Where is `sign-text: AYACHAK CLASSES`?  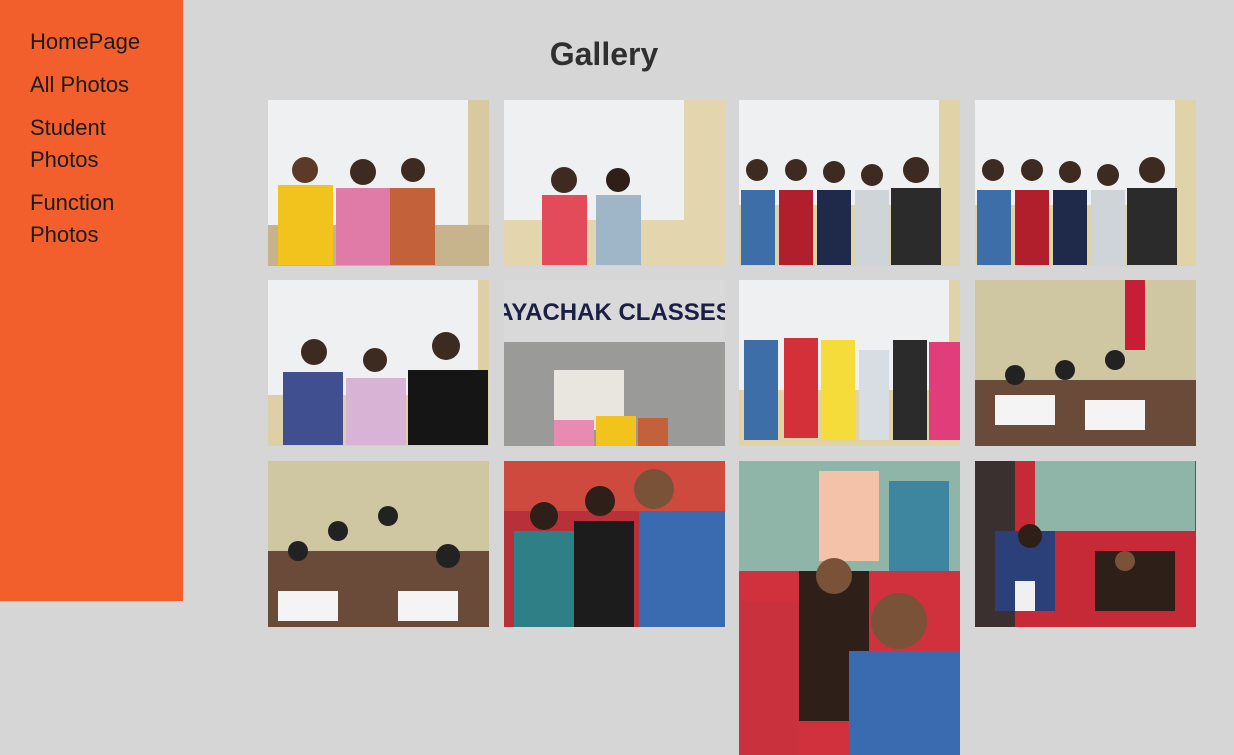 sign-text: AYACHAK CLASSES is located at coordinates (614, 312).